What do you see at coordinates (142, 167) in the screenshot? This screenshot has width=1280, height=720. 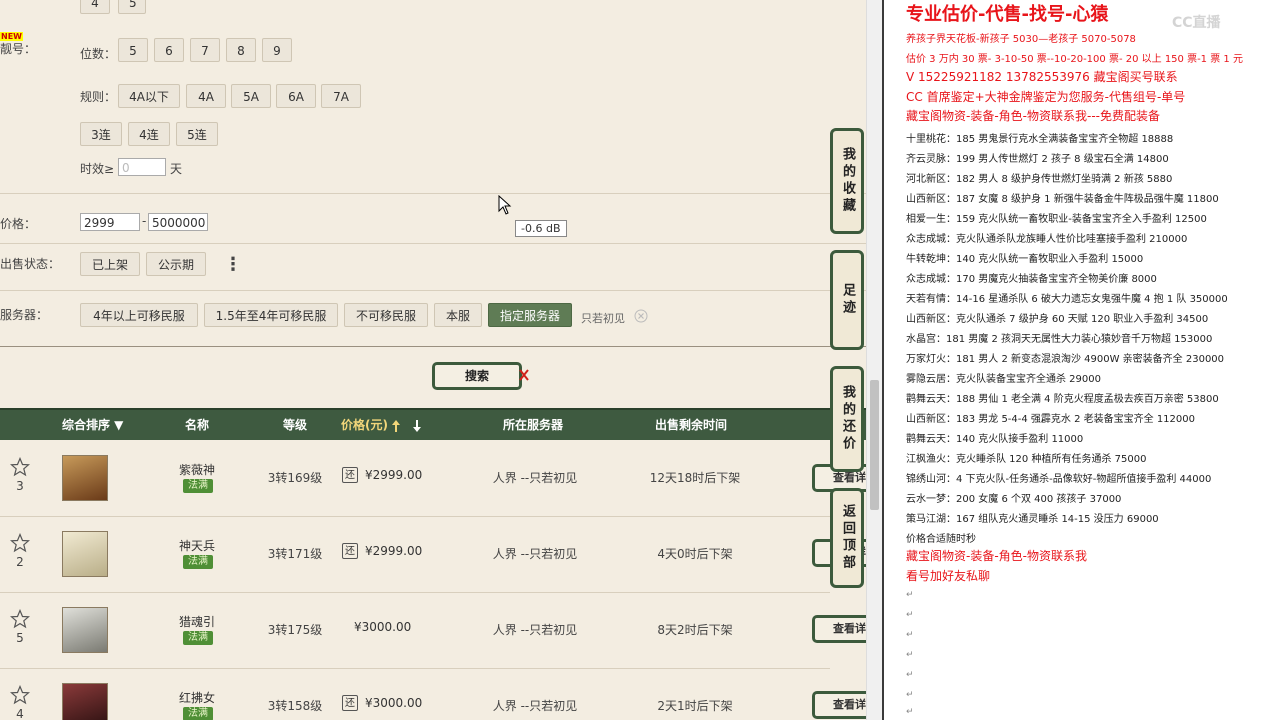 I see `timeliness-input: 0` at bounding box center [142, 167].